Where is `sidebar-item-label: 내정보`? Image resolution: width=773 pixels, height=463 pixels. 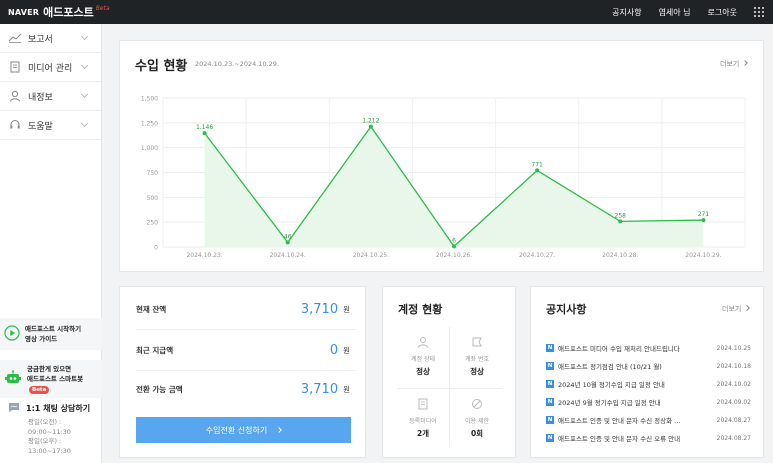
sidebar-item-label: 내정보 is located at coordinates (40, 97).